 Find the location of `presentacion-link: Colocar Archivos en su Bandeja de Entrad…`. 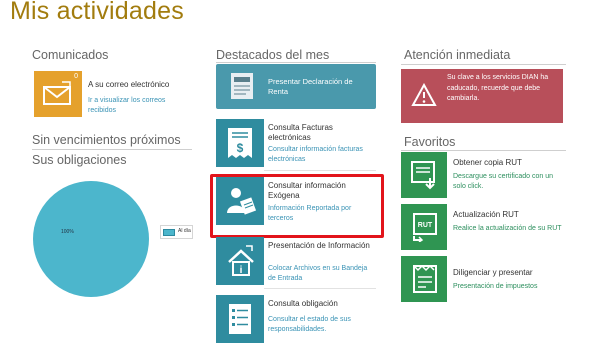

presentacion-link: Colocar Archivos en su Bandeja de Entrad… is located at coordinates (321, 273).